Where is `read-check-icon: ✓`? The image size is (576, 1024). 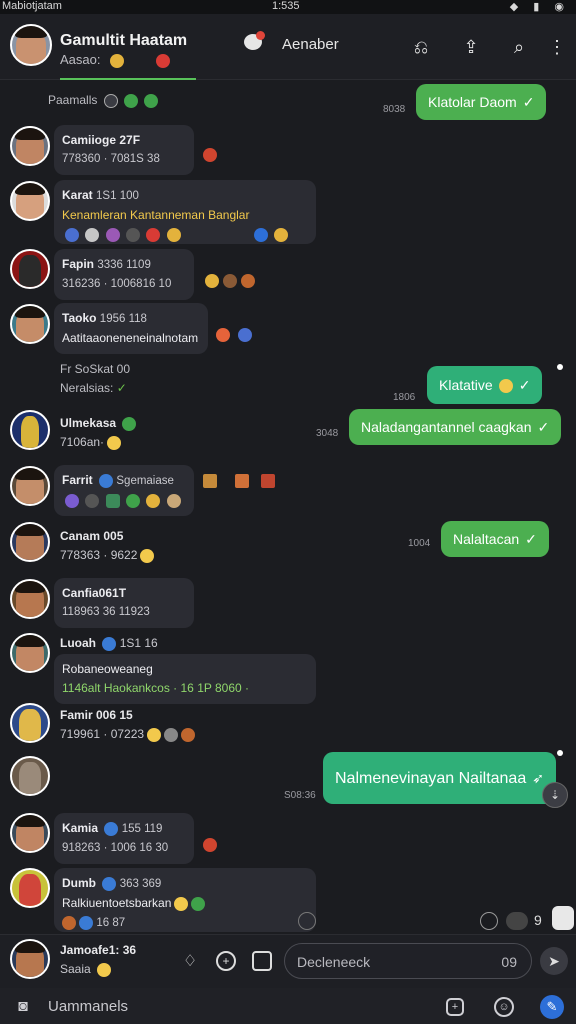 read-check-icon: ✓ is located at coordinates (528, 102).